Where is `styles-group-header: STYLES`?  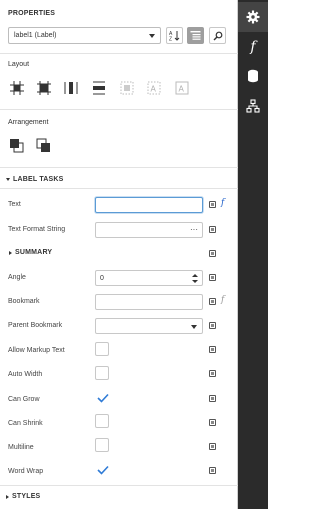
styles-group-header: STYLES is located at coordinates (23, 496).